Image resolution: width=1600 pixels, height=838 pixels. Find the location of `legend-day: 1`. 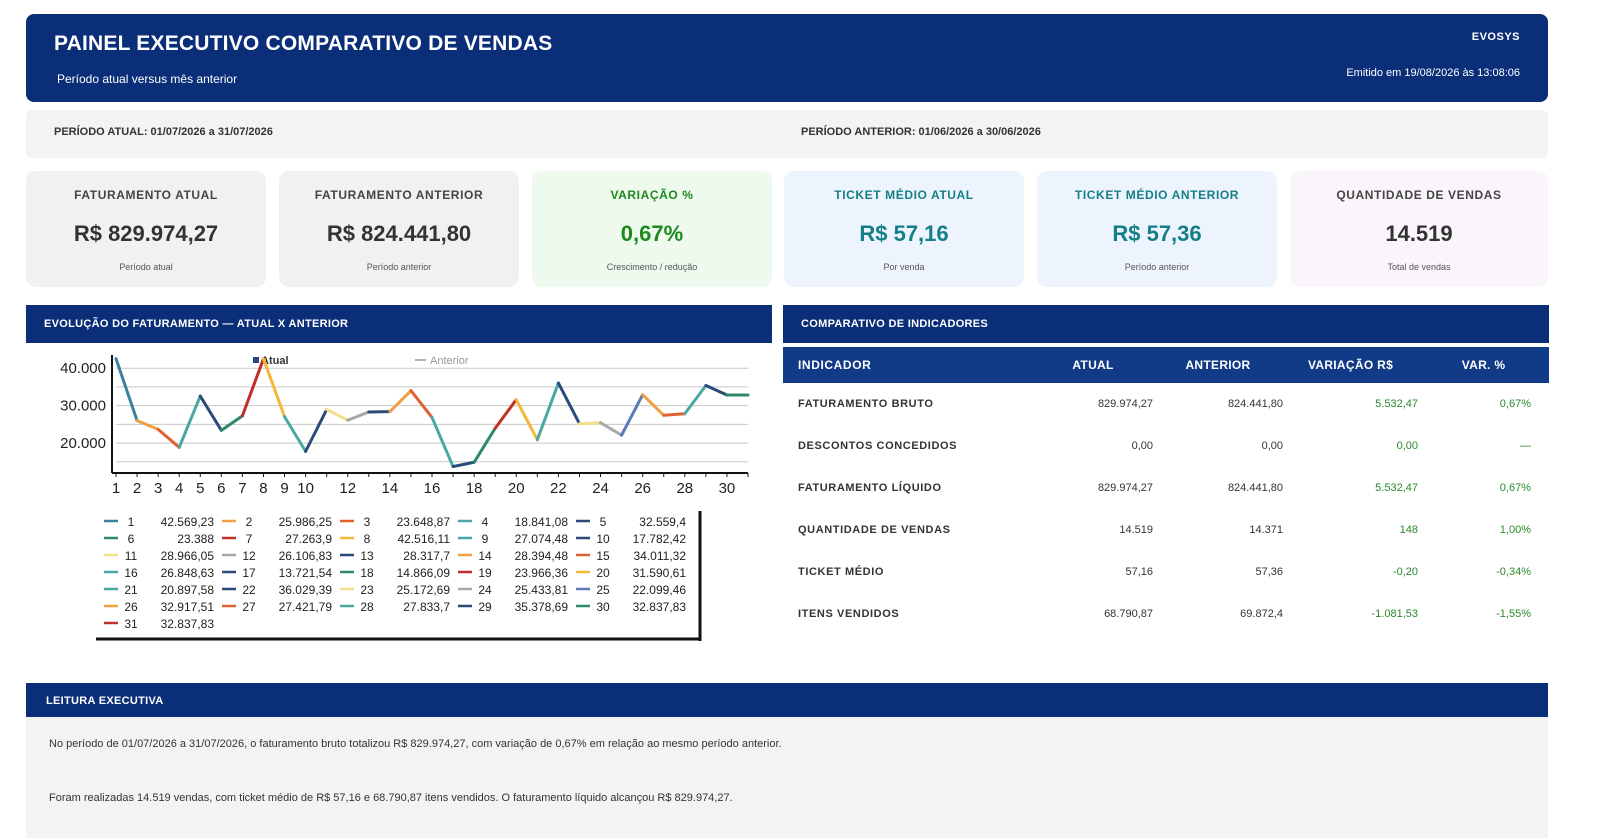

legend-day: 1 is located at coordinates (131, 522).